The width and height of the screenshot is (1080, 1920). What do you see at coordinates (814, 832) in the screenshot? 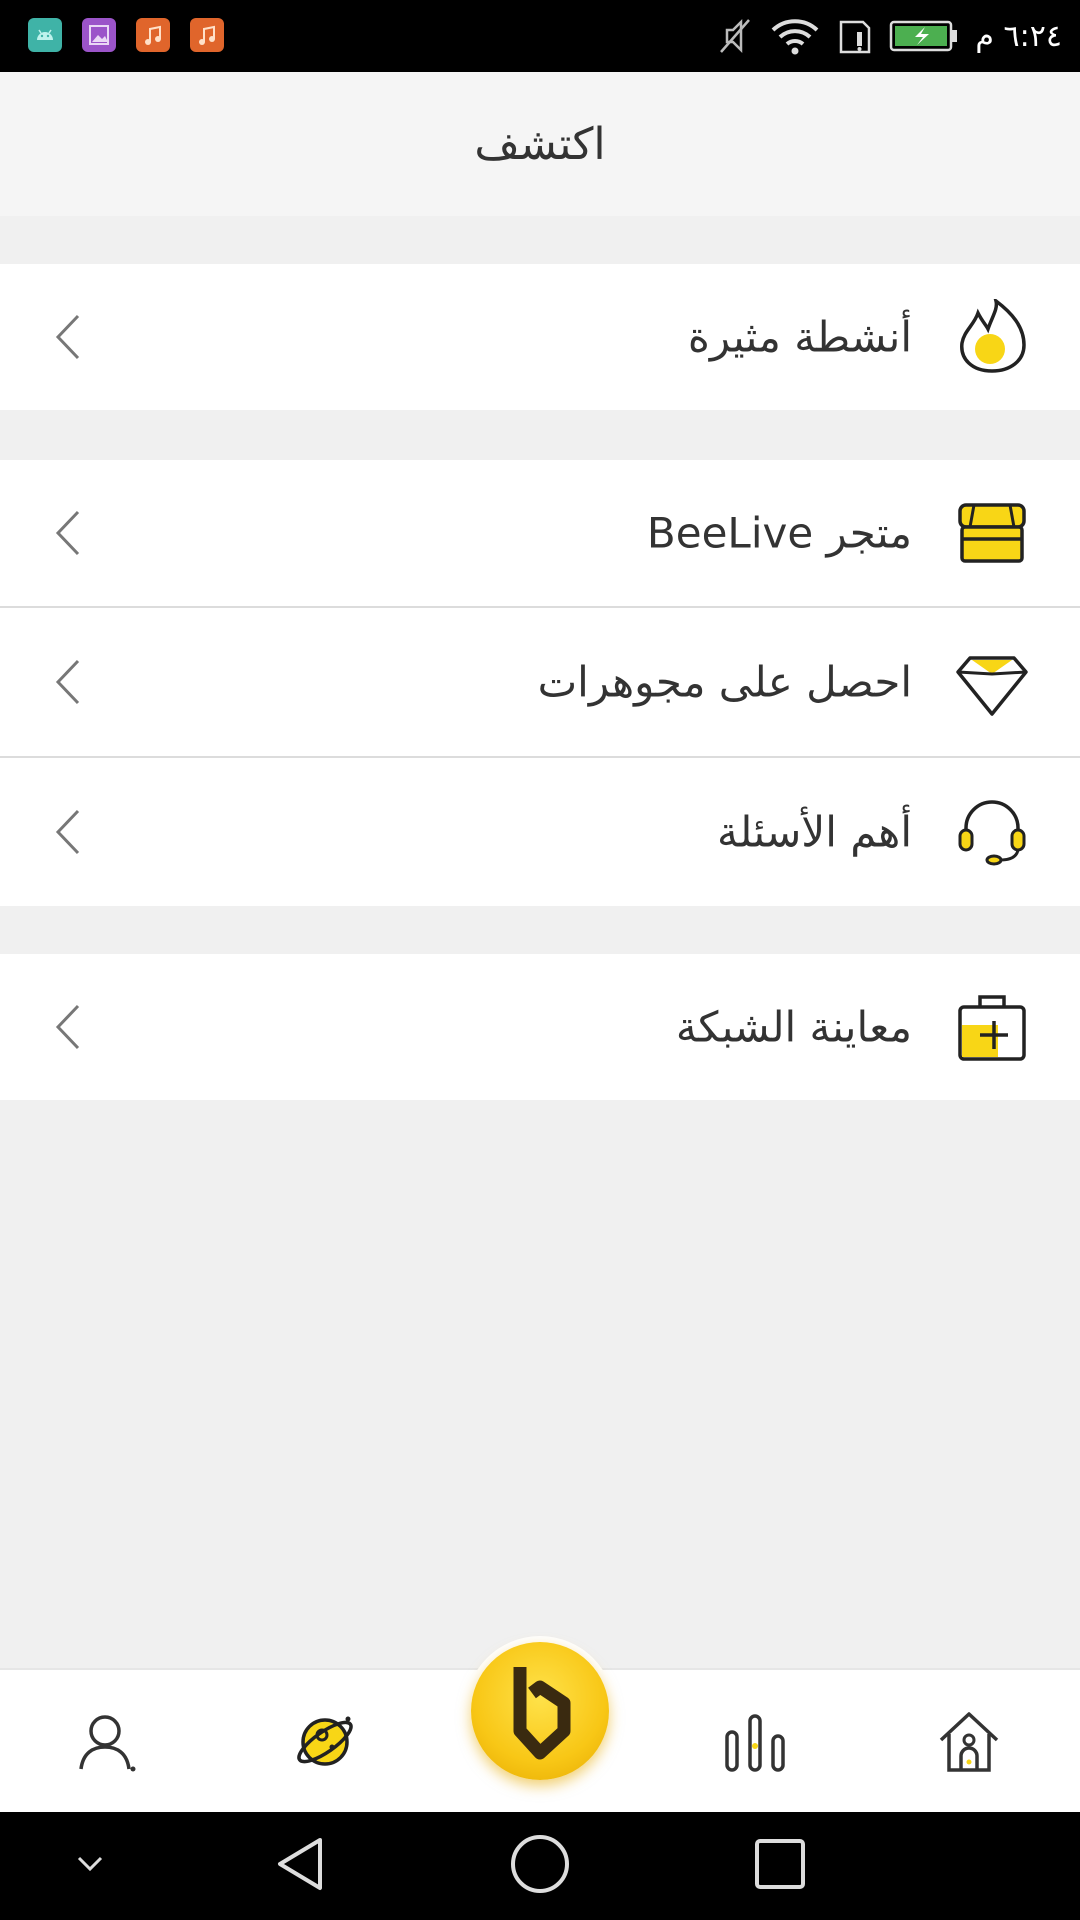
I see `menu-item-label: أهم الأسئلة` at bounding box center [814, 832].